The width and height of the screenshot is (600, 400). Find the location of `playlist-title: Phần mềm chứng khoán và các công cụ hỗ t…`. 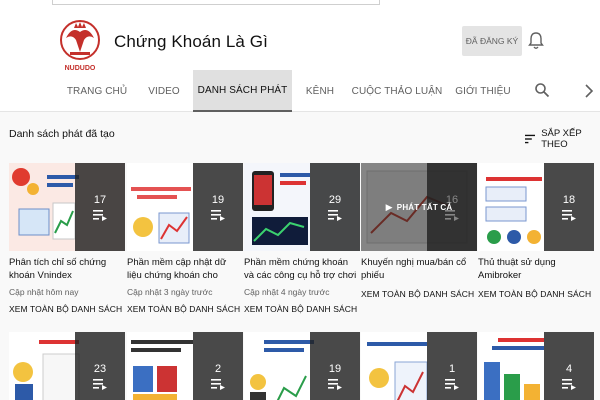

playlist-title: Phần mềm chứng khoán và các công cụ hỗ t… is located at coordinates (302, 269).